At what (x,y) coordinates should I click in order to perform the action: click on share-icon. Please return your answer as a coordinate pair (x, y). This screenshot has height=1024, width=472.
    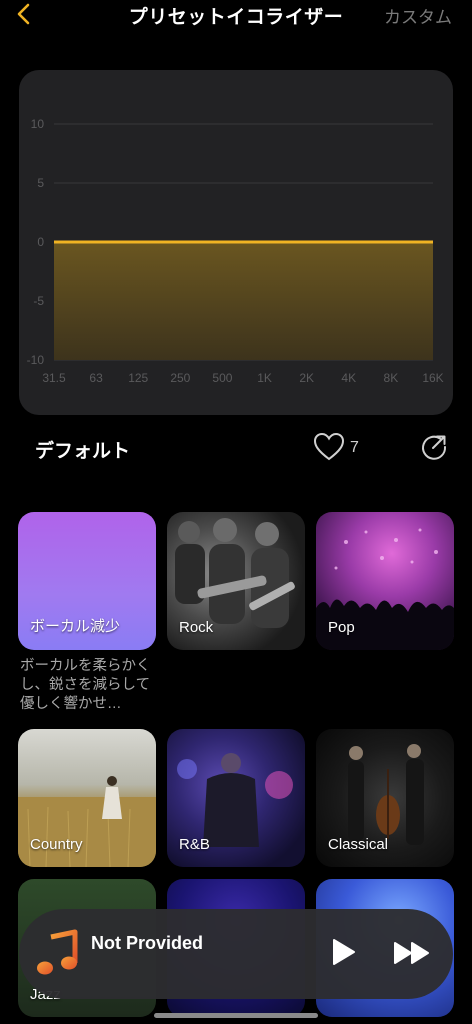
    Looking at the image, I should click on (434, 447).